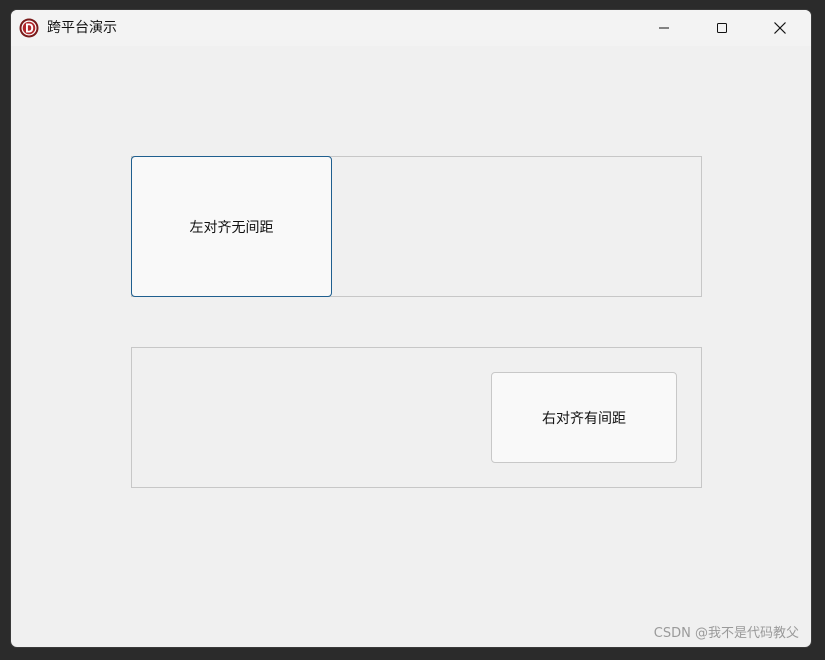 This screenshot has height=660, width=825. I want to click on minimize-icon, so click(664, 28).